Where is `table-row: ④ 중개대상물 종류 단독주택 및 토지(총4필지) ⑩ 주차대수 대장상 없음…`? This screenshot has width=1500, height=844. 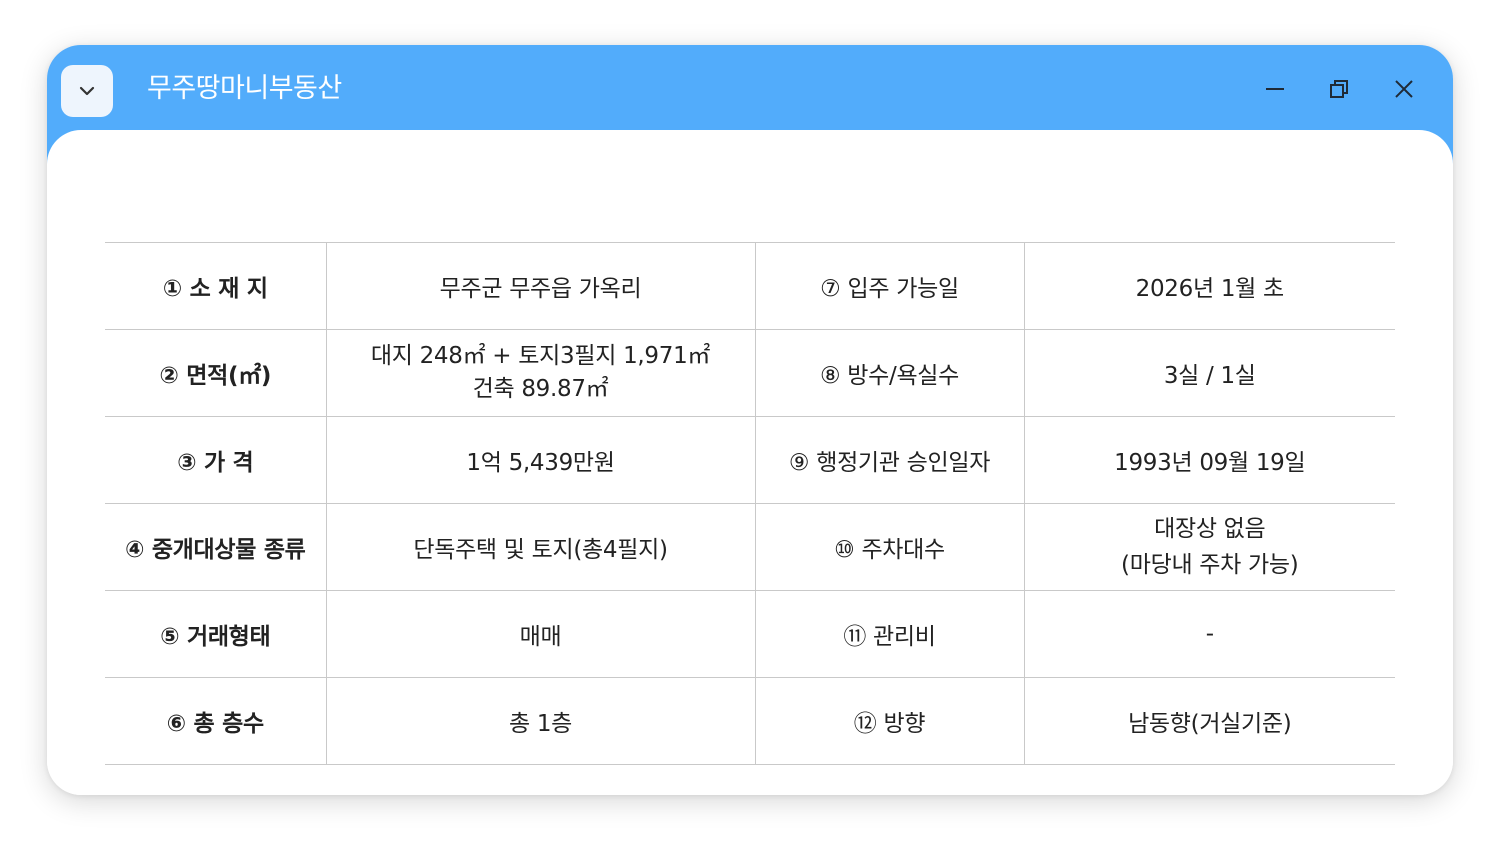
table-row: ④ 중개대상물 종류 단독주택 및 토지(총4필지) ⑩ 주차대수 대장상 없음… is located at coordinates (750, 547).